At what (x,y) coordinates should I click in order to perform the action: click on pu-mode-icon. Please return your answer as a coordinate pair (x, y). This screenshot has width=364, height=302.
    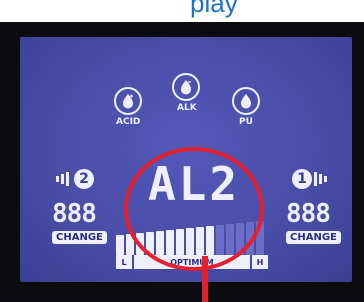
    Looking at the image, I should click on (246, 101).